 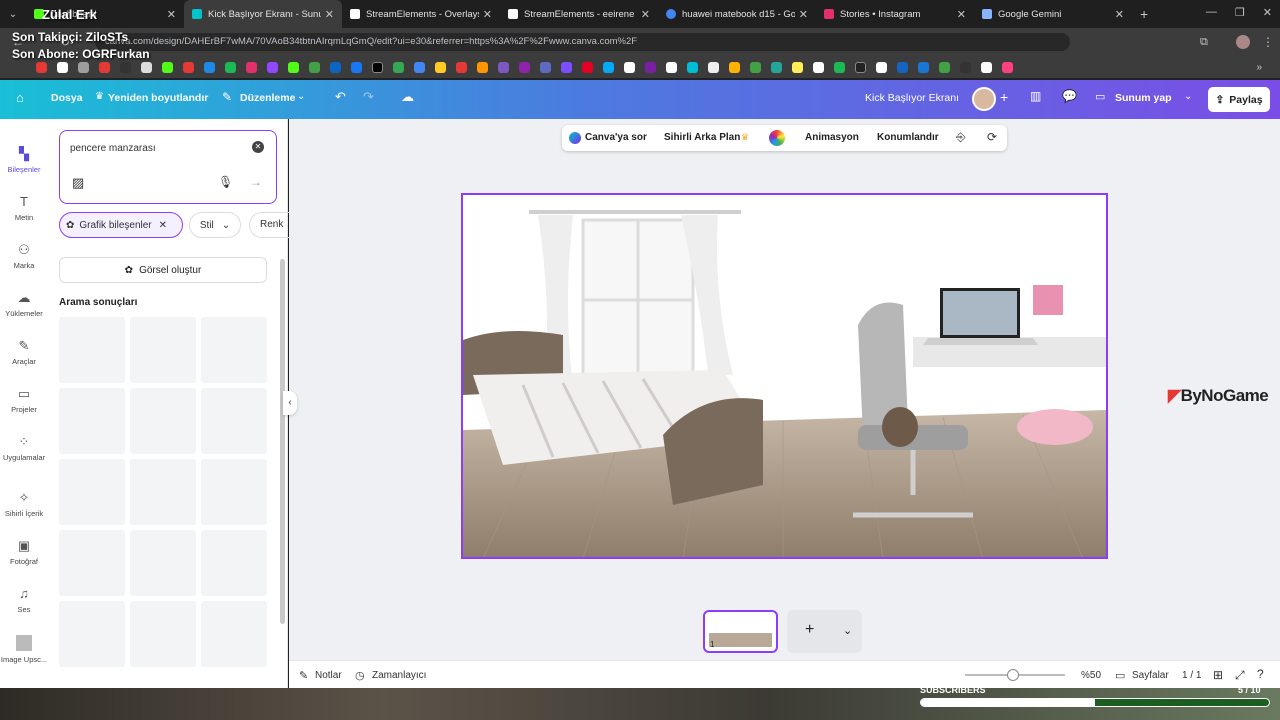 What do you see at coordinates (163, 225) in the screenshot?
I see `remove-filter-icon: ✕` at bounding box center [163, 225].